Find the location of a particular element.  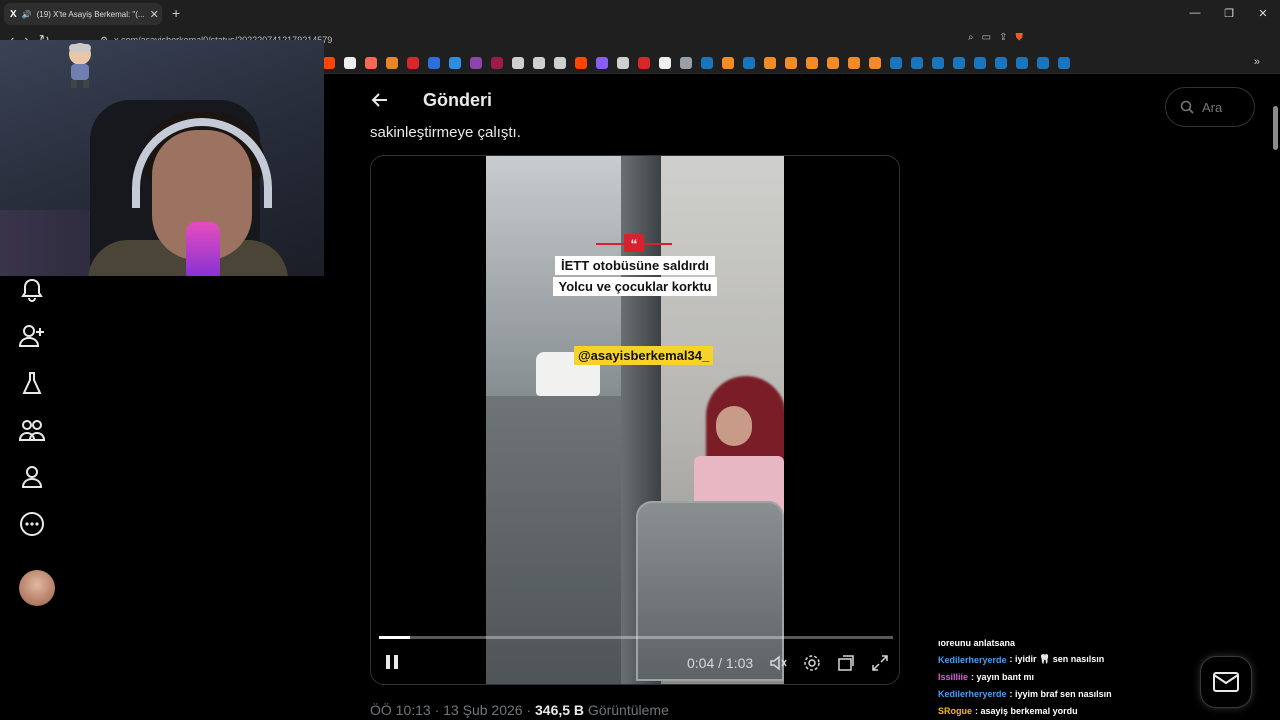

browser-tab: X 🔊 (19) X'te Asayiş Berkemal: "(... ✕ is located at coordinates (83, 14).